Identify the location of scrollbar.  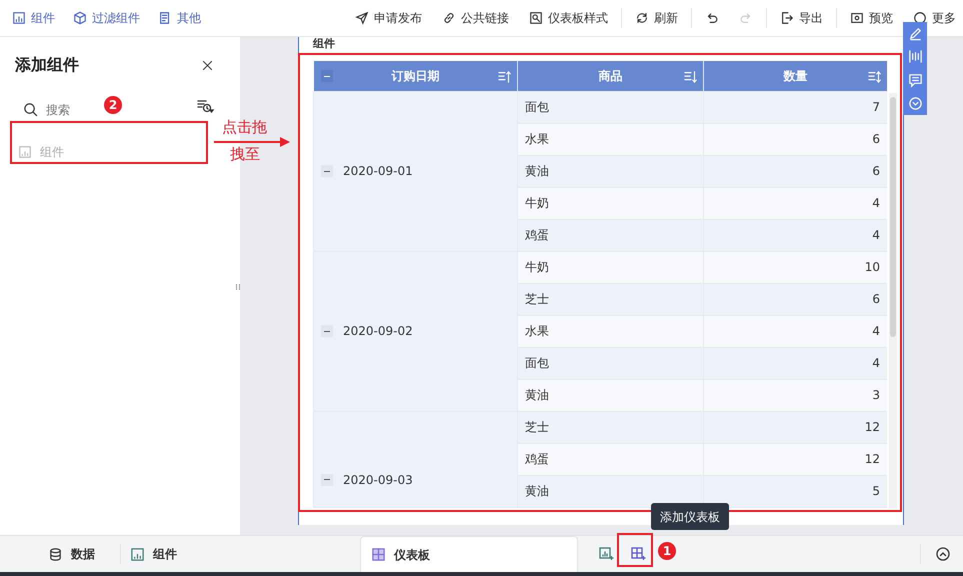
(893, 300).